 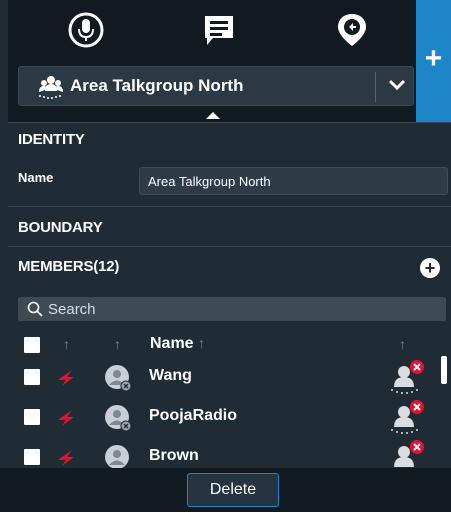 I want to click on delete-button: Delete, so click(x=233, y=490).